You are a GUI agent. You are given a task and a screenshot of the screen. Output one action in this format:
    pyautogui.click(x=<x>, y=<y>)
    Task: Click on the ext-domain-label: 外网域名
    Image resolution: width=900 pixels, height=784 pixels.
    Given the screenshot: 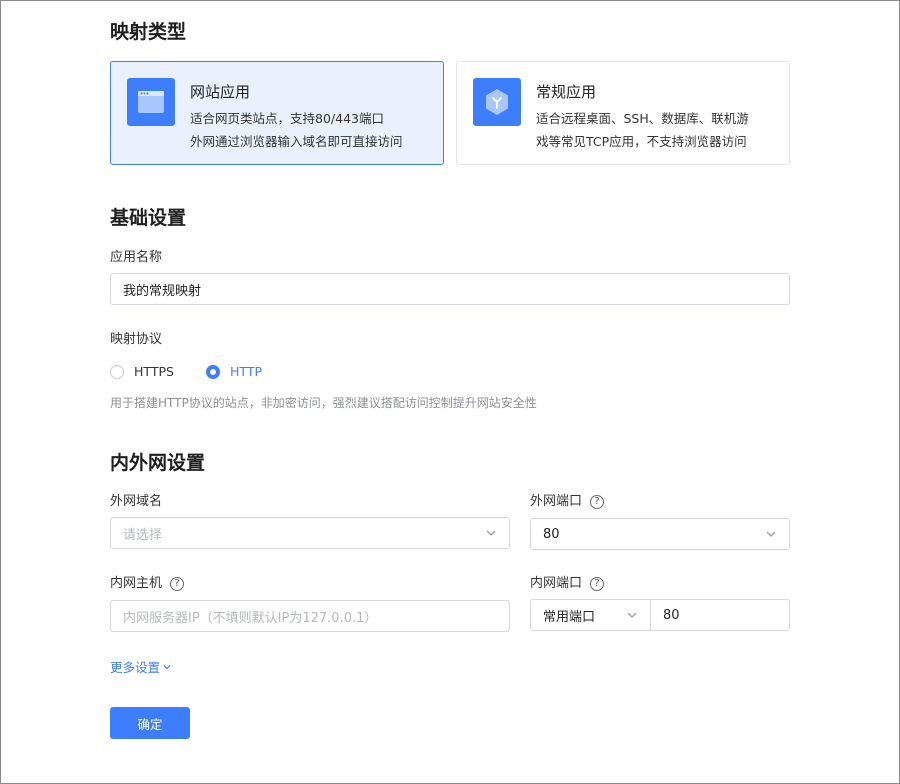 What is the action you would take?
    pyautogui.click(x=136, y=501)
    